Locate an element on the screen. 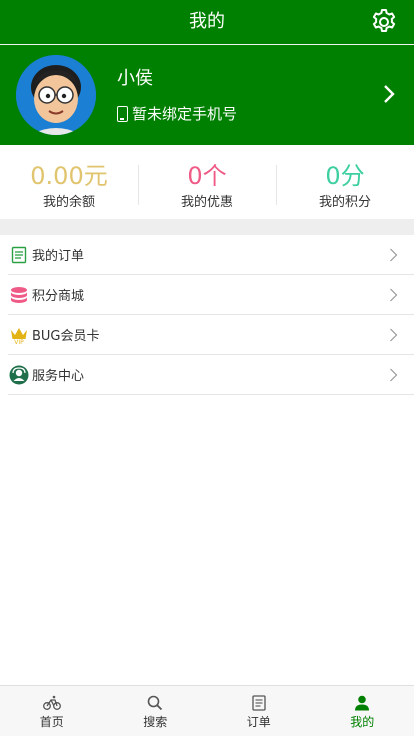  balance-value: 0.00元 is located at coordinates (69, 176).